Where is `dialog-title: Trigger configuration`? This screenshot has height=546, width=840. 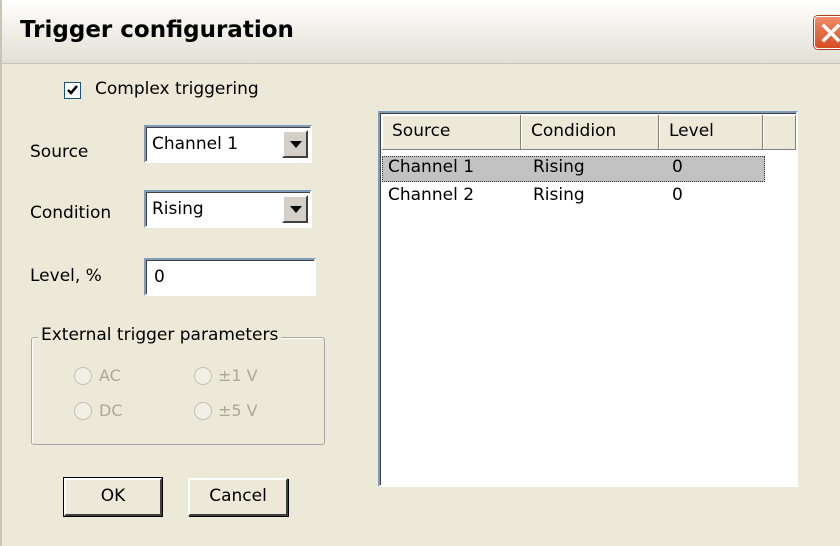 dialog-title: Trigger configuration is located at coordinates (157, 30).